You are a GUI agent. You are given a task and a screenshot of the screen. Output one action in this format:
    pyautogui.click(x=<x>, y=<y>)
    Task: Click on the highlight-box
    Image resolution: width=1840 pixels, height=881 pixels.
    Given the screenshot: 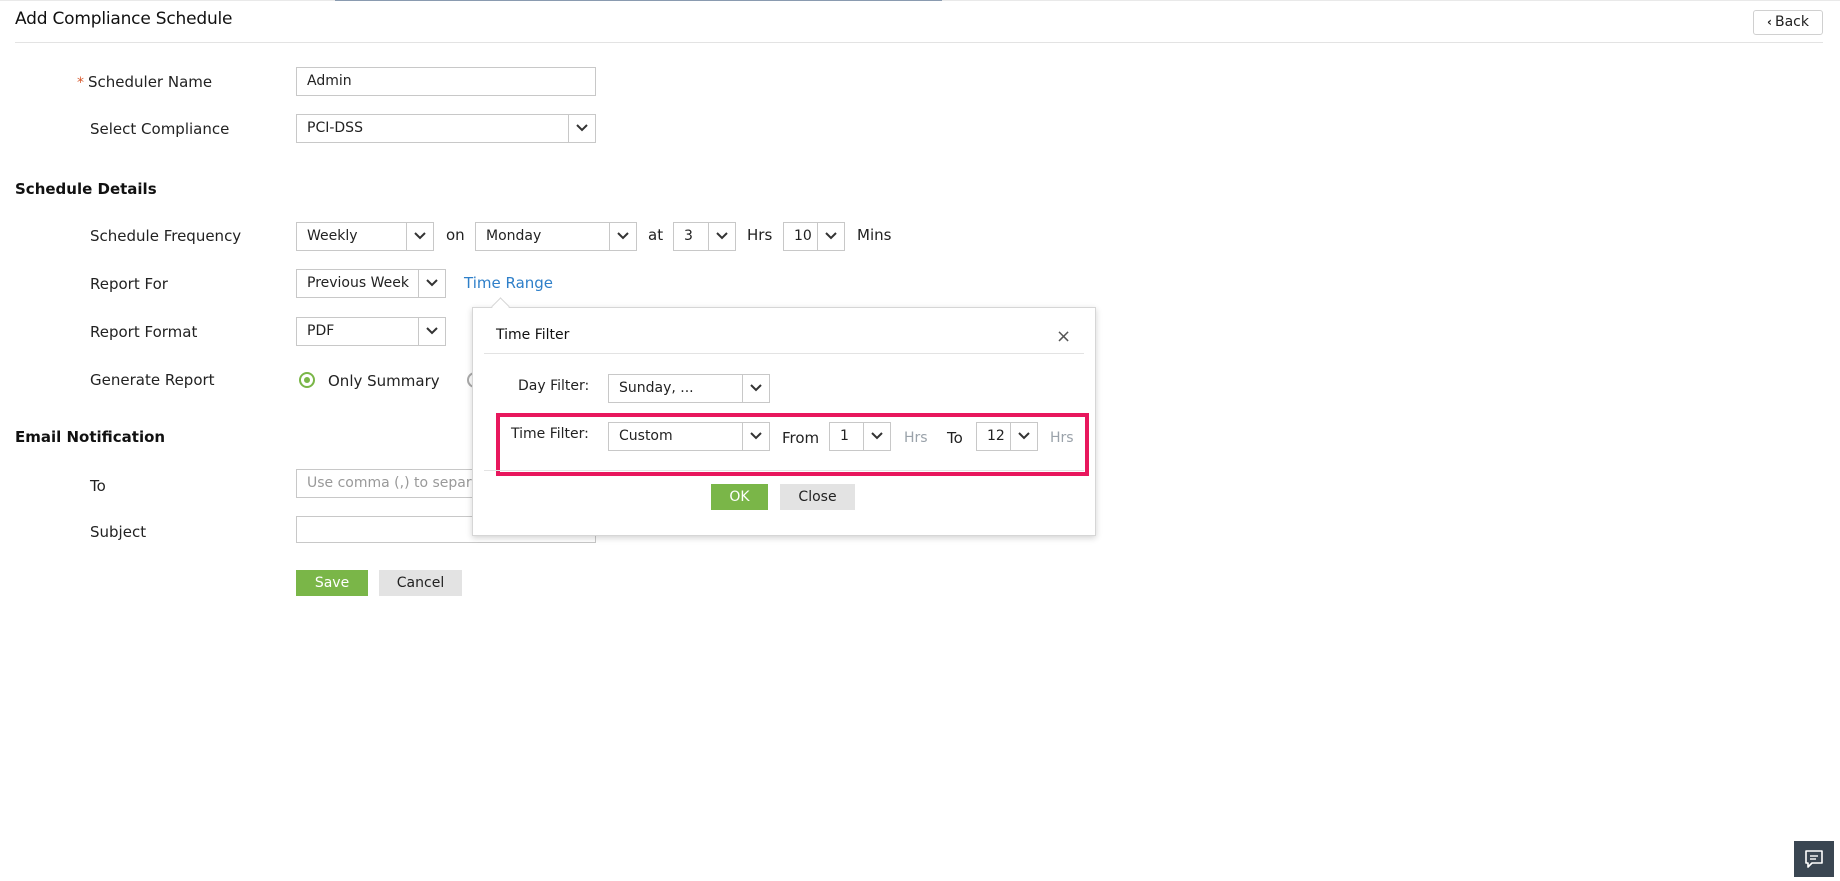 What is the action you would take?
    pyautogui.click(x=792, y=444)
    